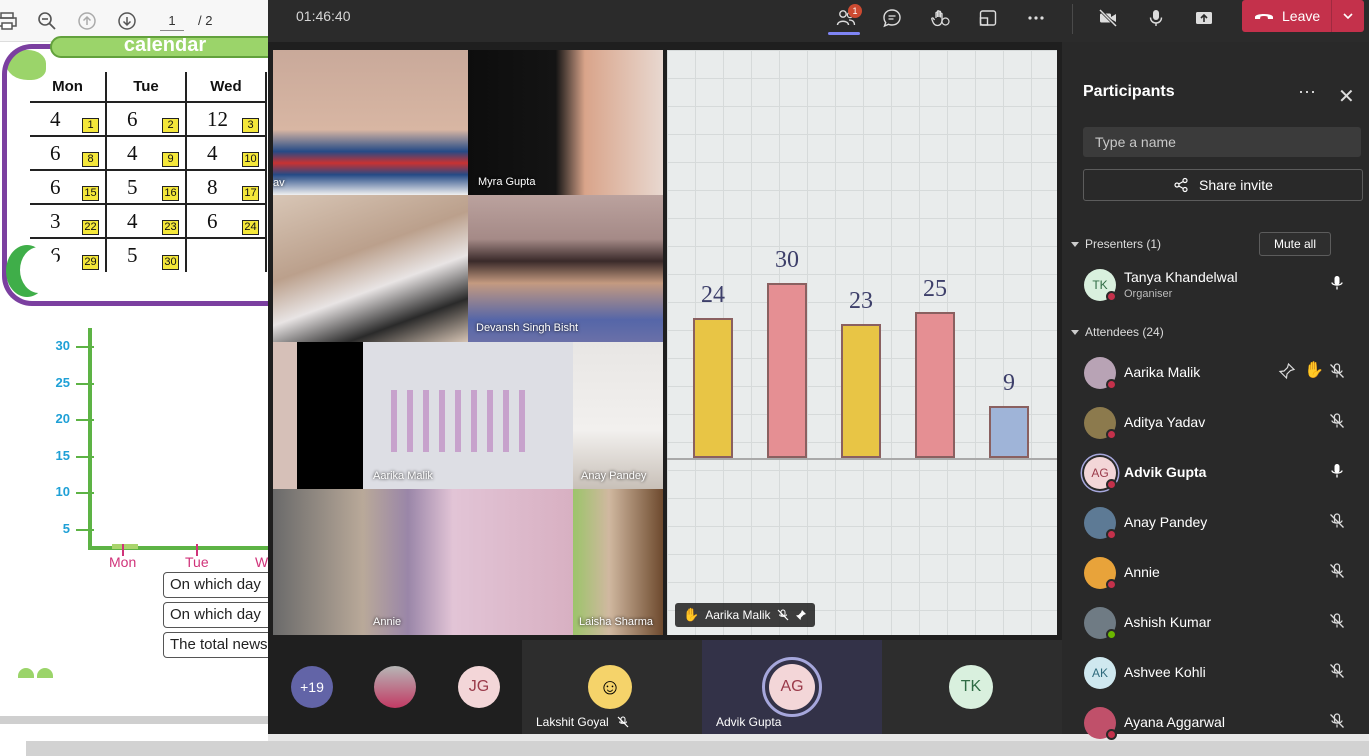 Image resolution: width=1369 pixels, height=756 pixels. I want to click on calendar-value: 8, so click(212, 186).